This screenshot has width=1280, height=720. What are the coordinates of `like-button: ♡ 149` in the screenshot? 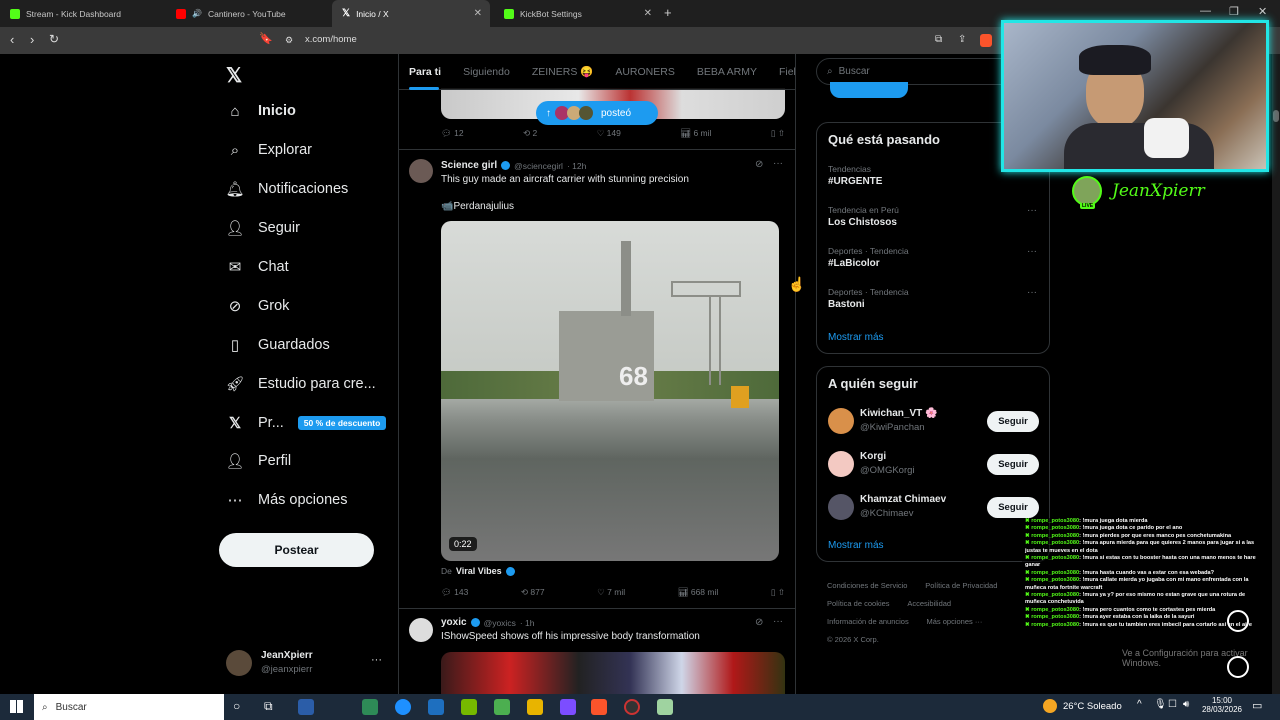 It's located at (609, 133).